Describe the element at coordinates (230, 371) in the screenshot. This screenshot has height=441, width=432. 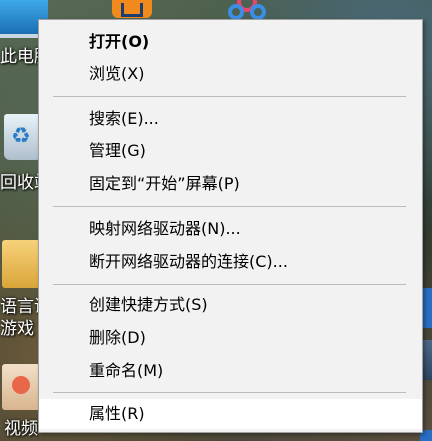
I see `menu-item-rename: 重命名(M)` at that location.